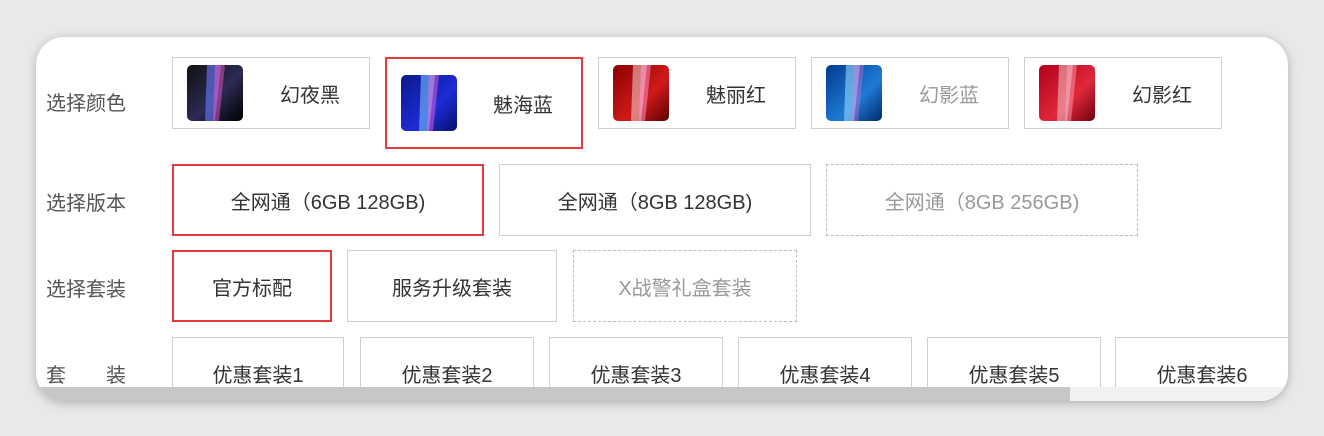 The height and width of the screenshot is (436, 1324). Describe the element at coordinates (86, 376) in the screenshot. I see `bundle-row-label: 套 装` at that location.